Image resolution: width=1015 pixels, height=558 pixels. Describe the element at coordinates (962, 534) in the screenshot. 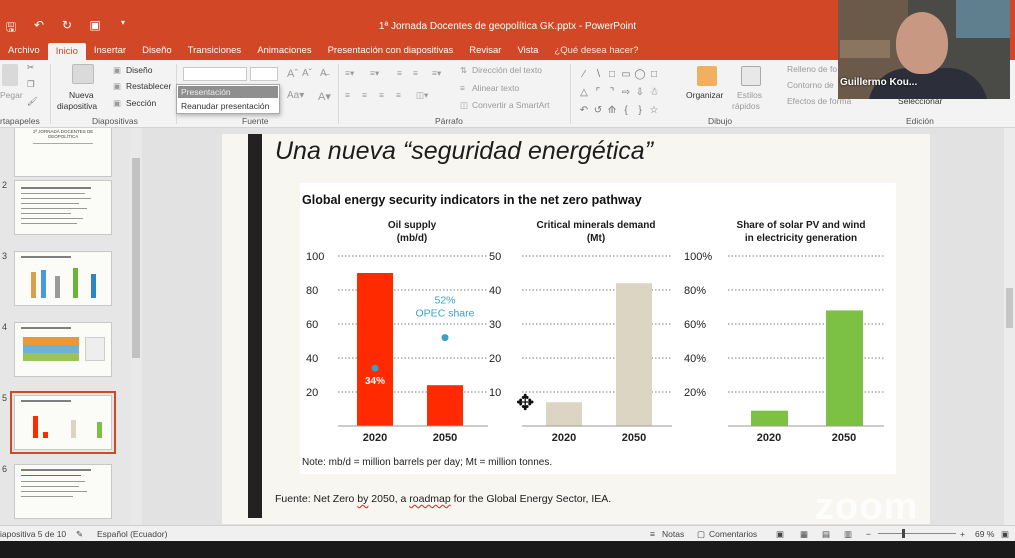

I see `zoom-in-icon: +` at that location.